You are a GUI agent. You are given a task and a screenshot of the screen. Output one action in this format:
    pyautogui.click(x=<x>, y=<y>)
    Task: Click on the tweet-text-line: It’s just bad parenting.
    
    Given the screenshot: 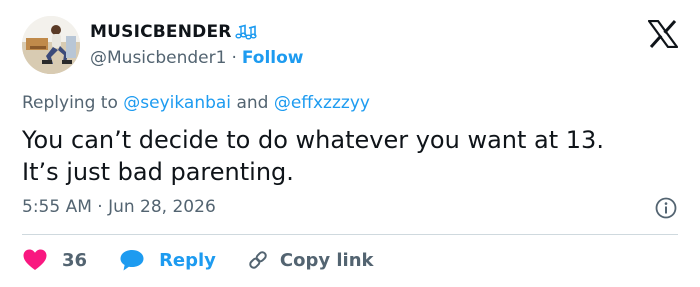 What is the action you would take?
    pyautogui.click(x=158, y=172)
    